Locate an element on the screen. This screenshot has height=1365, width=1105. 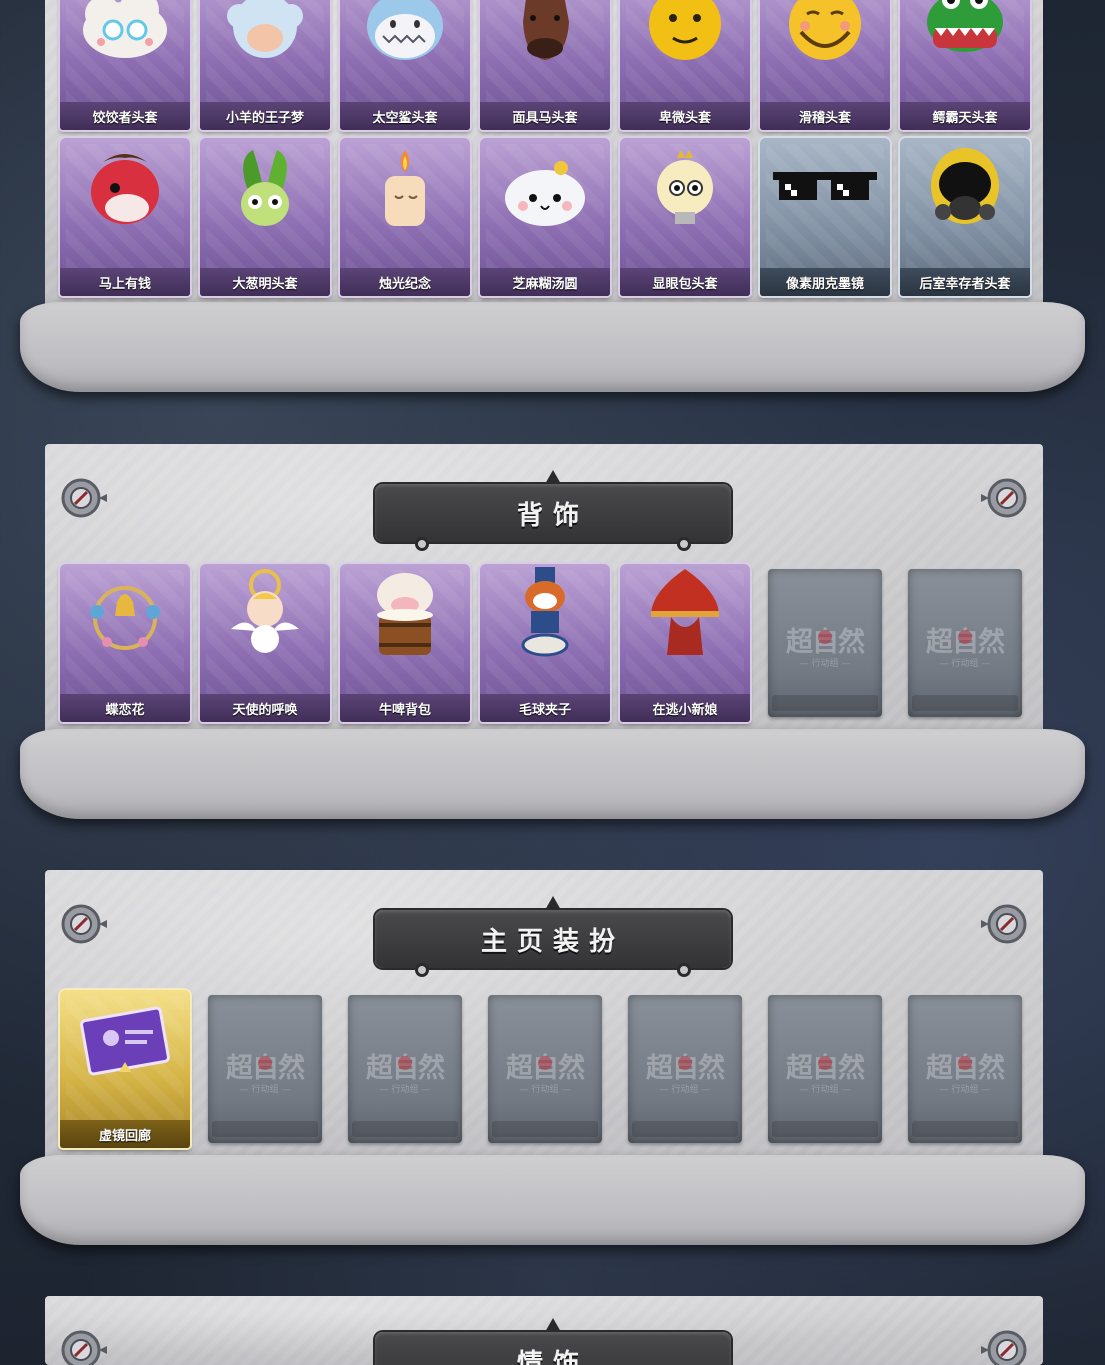
item-label: 在逃小新娘 is located at coordinates (685, 710).